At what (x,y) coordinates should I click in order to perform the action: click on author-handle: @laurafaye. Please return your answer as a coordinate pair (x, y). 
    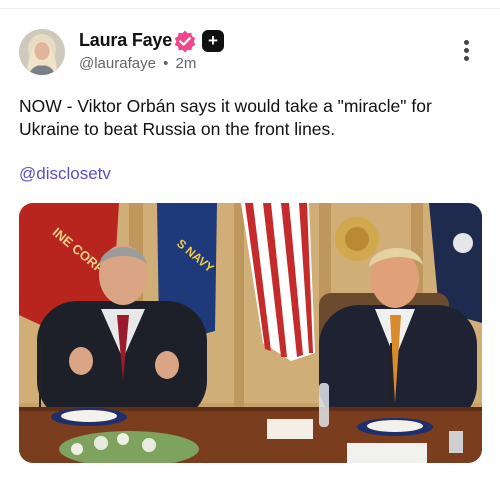
    Looking at the image, I should click on (117, 63).